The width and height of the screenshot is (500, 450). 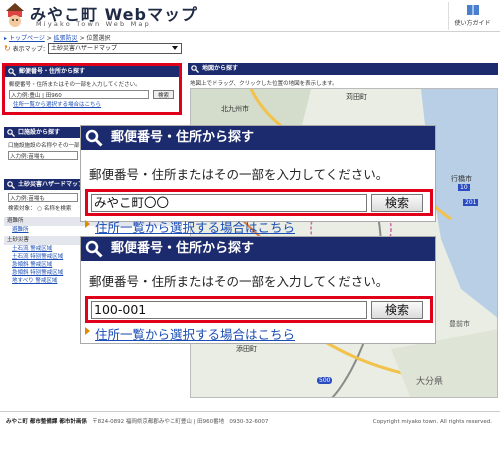 I want to click on address-search-button: 検索, so click(x=164, y=94).